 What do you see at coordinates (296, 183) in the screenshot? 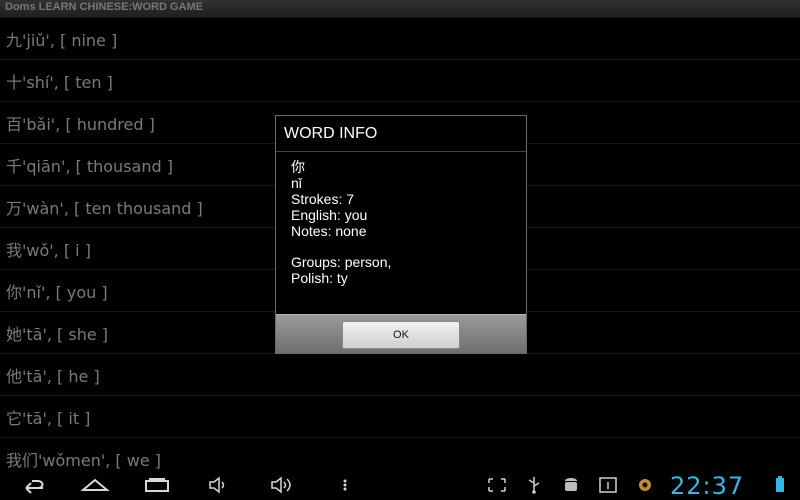
I see `word-pinyin: nǐ` at bounding box center [296, 183].